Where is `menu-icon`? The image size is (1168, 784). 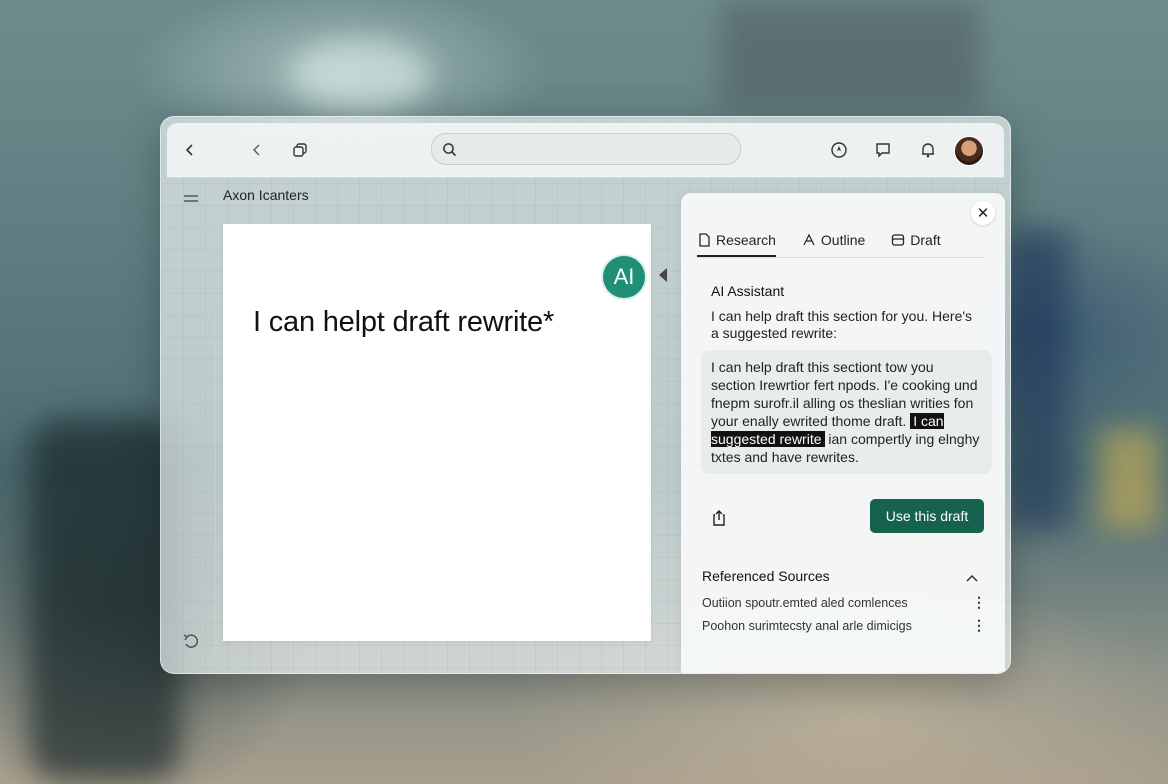 menu-icon is located at coordinates (191, 199).